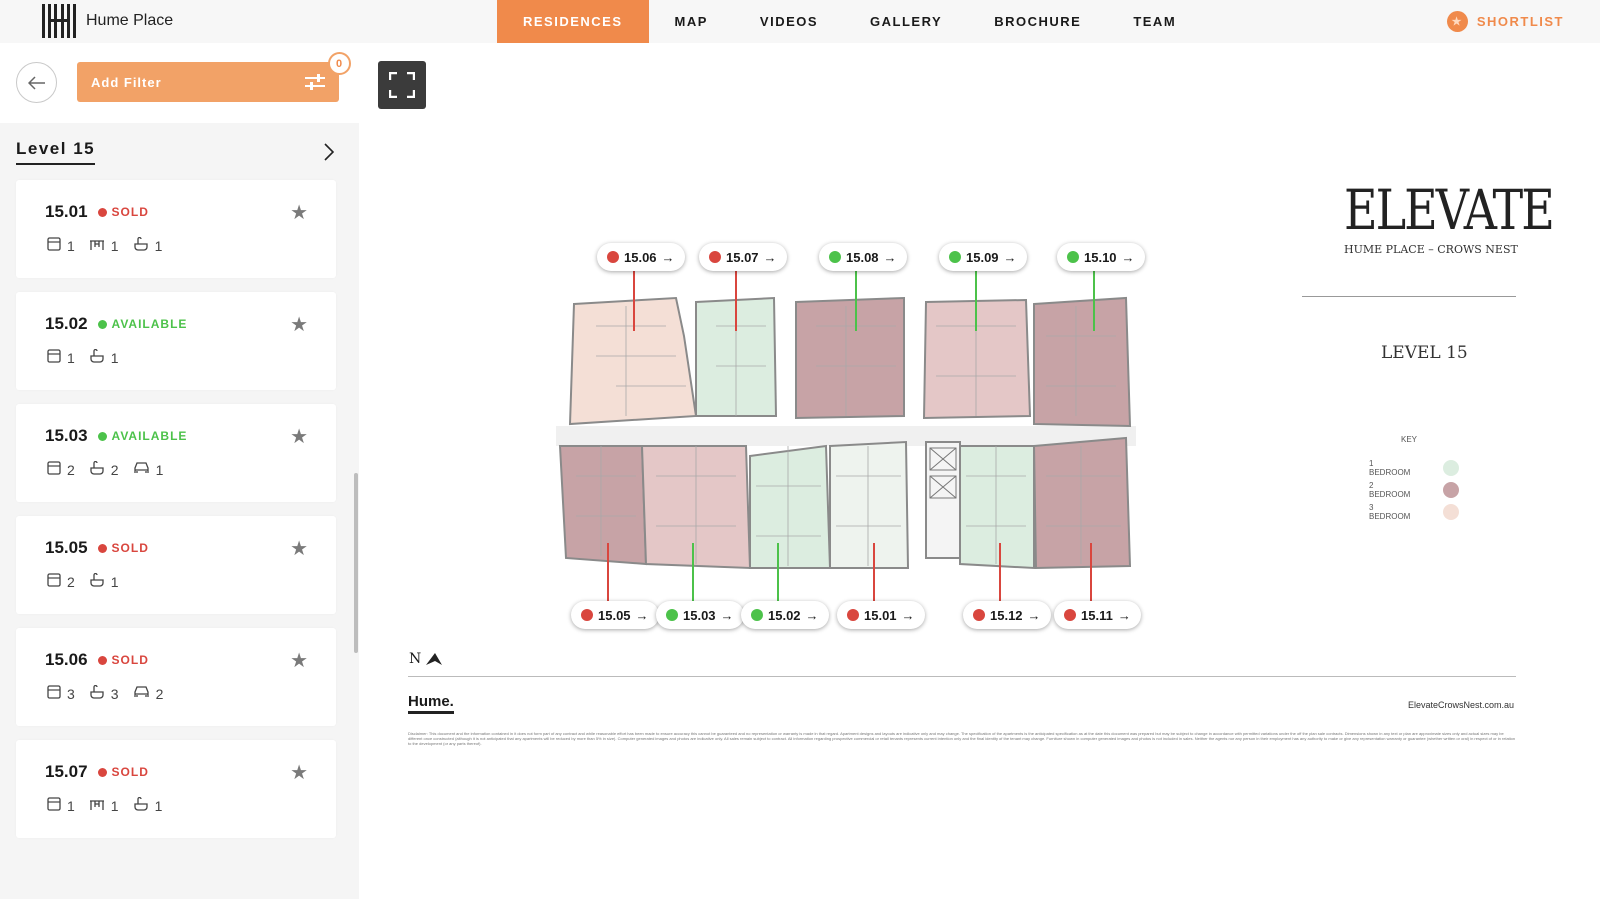 This screenshot has height=899, width=1600. What do you see at coordinates (1097, 615) in the screenshot?
I see `unit-pin-15-11: 15.11 →` at bounding box center [1097, 615].